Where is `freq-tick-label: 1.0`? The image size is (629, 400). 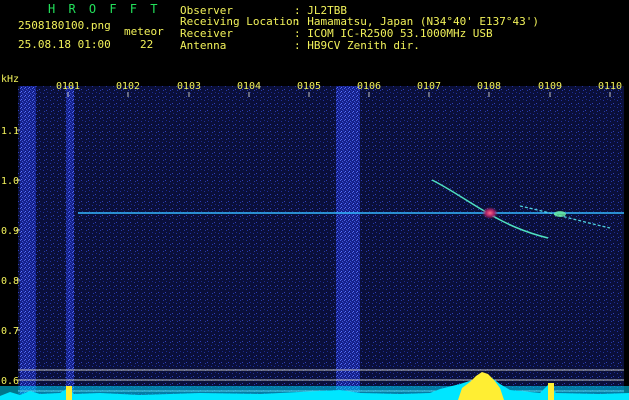
freq-tick-label: 1.0 is located at coordinates (10, 181).